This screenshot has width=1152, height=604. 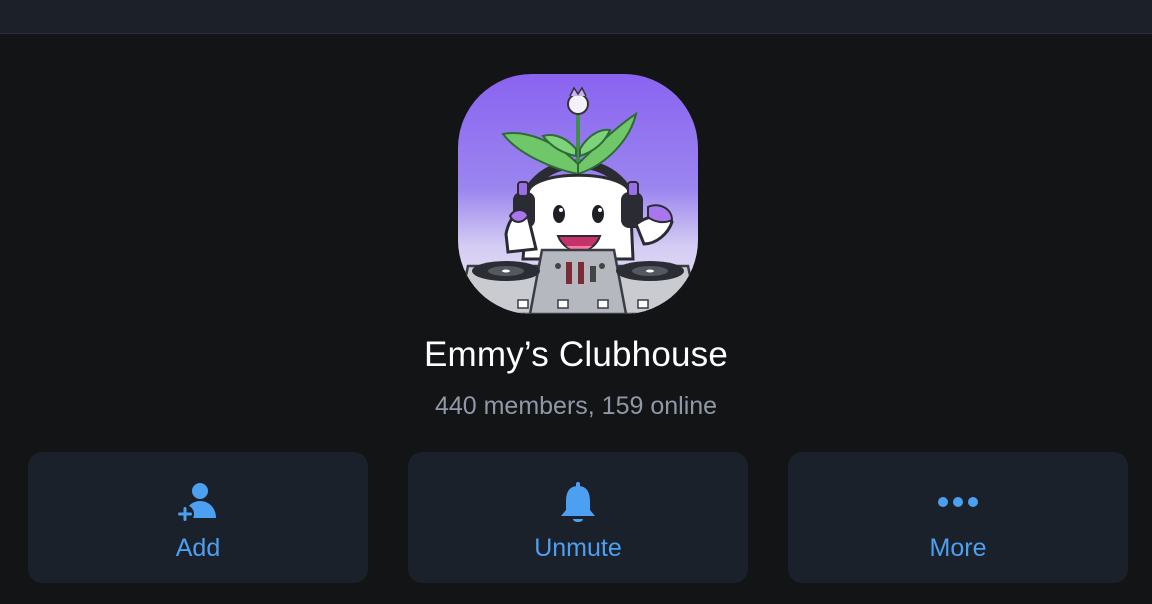 What do you see at coordinates (198, 503) in the screenshot?
I see `add-member-icon` at bounding box center [198, 503].